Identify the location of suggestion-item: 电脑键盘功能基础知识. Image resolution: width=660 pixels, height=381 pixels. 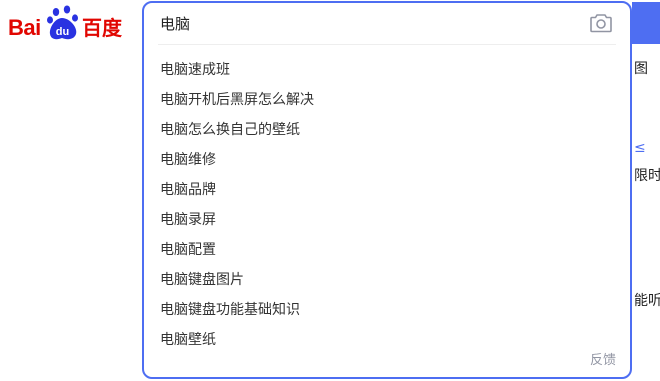
(387, 310).